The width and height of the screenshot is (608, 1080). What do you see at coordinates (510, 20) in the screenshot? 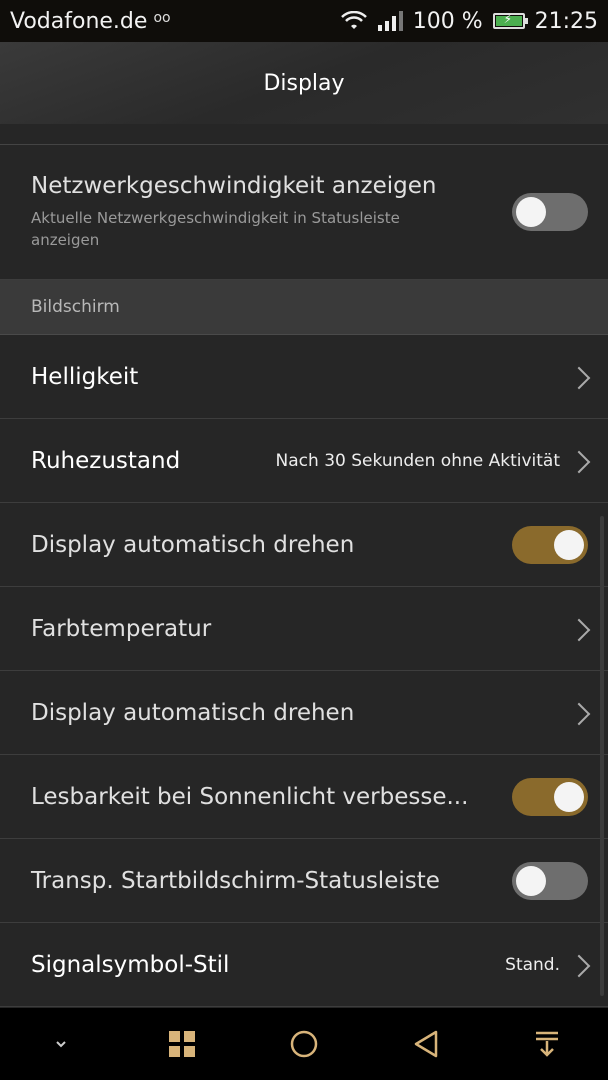
I see `battery-icon: ⚡` at bounding box center [510, 20].